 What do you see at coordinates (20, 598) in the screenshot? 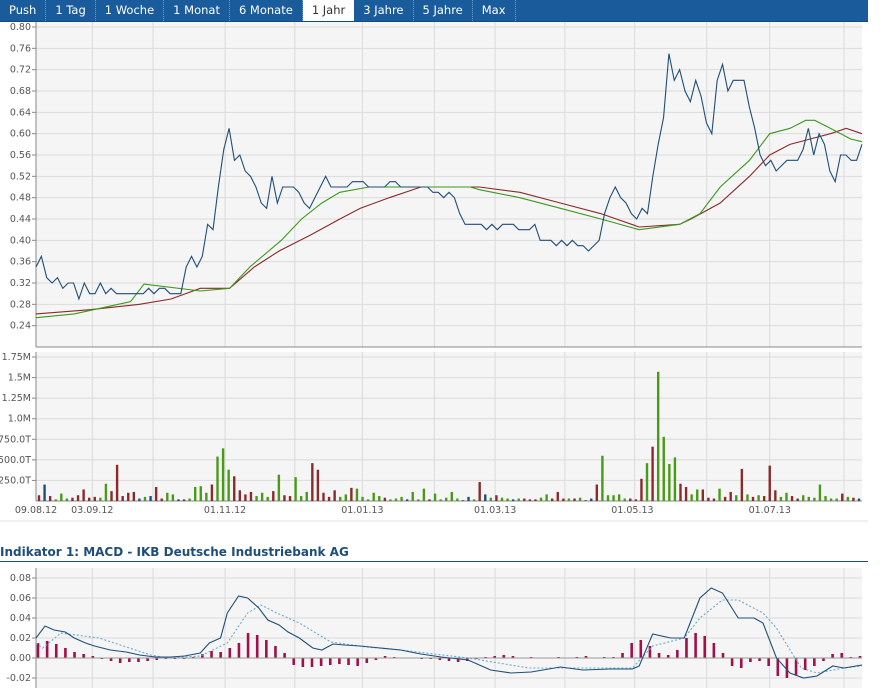
I see `macd-axis-tick-label: 0.06` at bounding box center [20, 598].